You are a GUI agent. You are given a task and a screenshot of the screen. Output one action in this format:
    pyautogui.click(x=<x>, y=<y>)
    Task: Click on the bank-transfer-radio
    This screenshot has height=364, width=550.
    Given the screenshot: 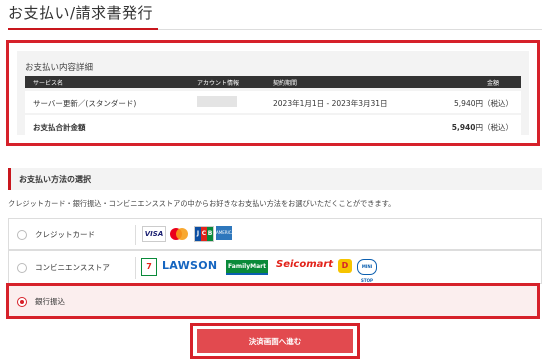 What is the action you would take?
    pyautogui.click(x=22, y=302)
    